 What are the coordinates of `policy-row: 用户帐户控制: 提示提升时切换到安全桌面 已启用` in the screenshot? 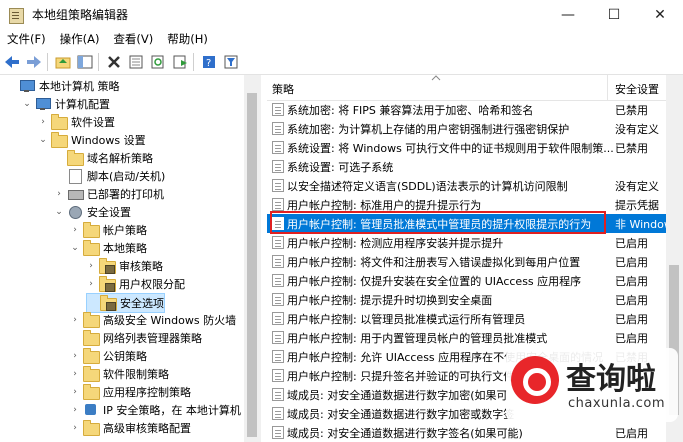 It's located at (475, 299).